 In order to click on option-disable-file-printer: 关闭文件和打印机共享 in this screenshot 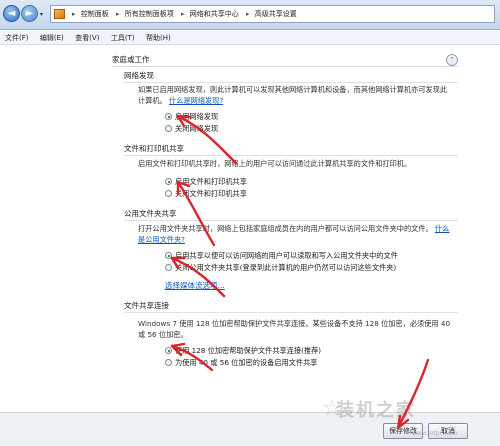, I will do `click(206, 194)`.